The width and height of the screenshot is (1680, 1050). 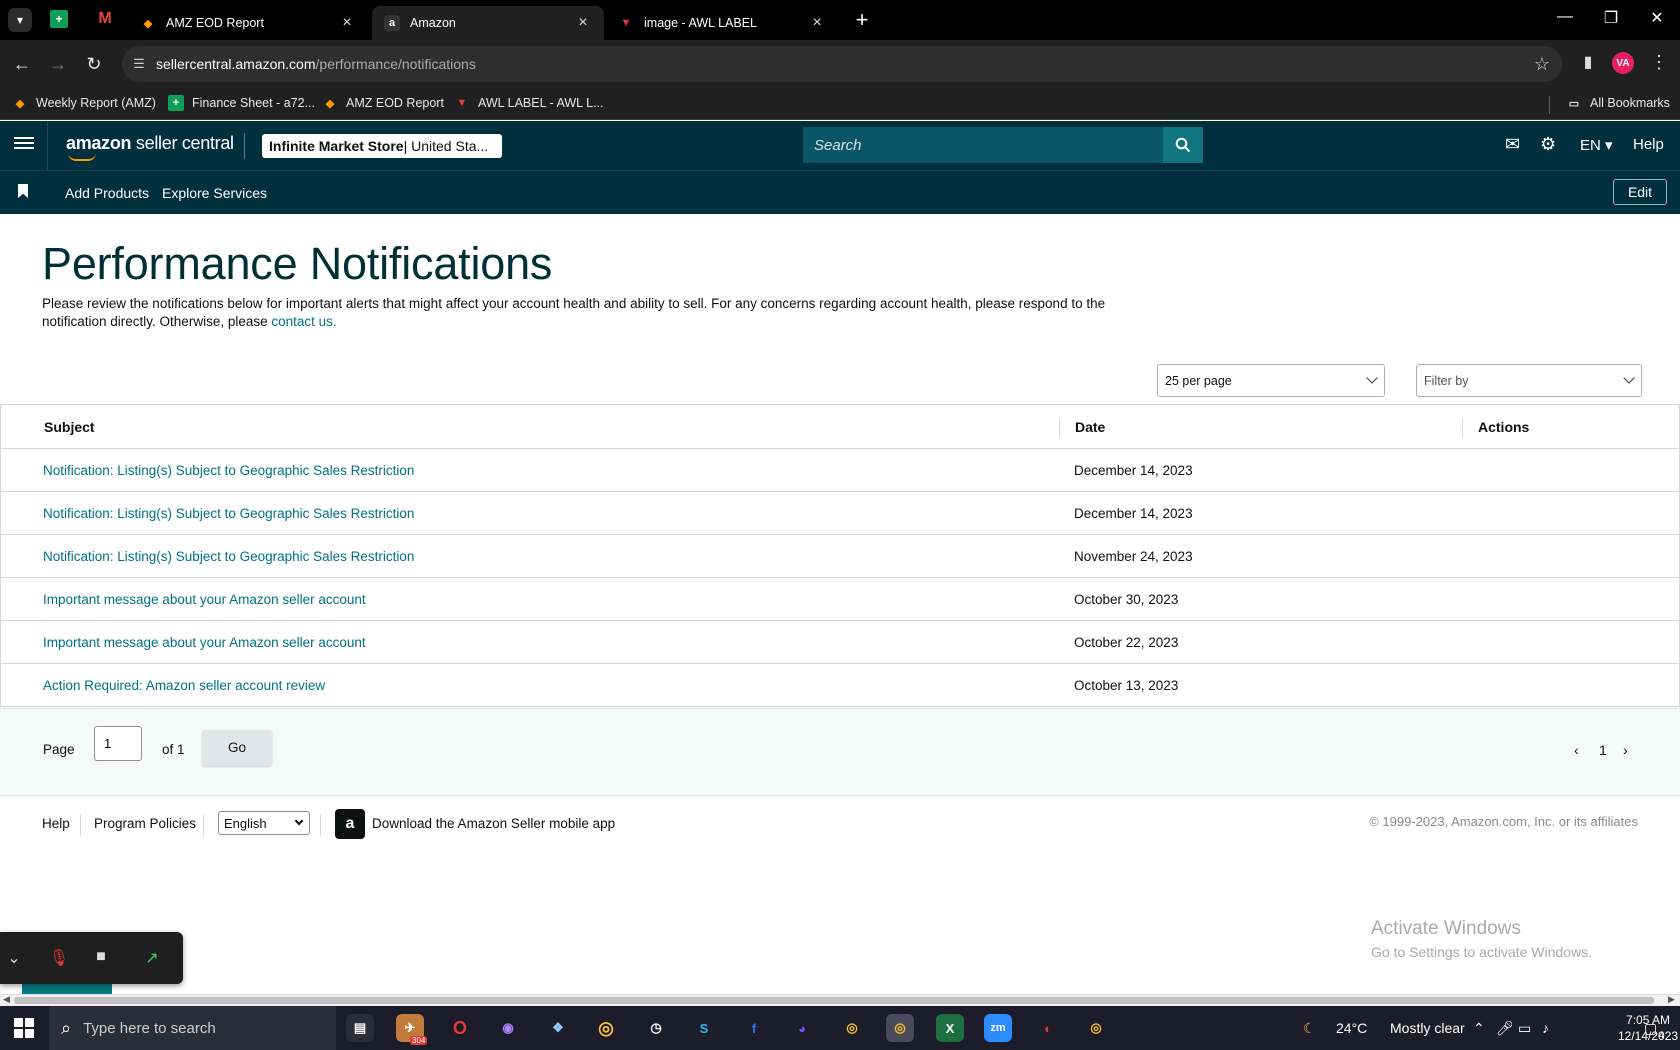 What do you see at coordinates (59, 958) in the screenshot?
I see `mic-muted-icon: 🎙︎` at bounding box center [59, 958].